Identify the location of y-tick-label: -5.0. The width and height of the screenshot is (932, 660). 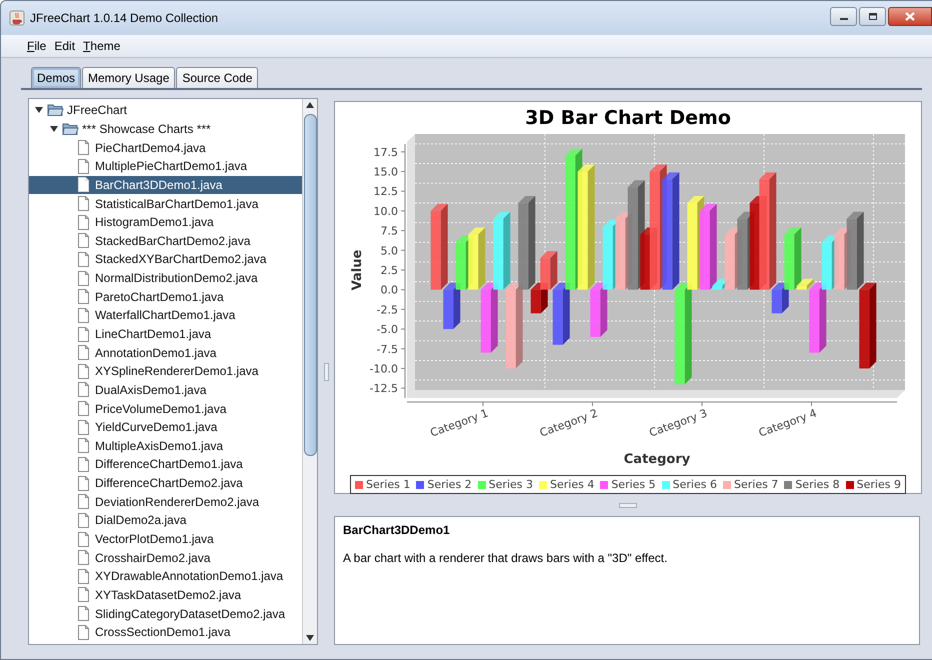
(387, 329).